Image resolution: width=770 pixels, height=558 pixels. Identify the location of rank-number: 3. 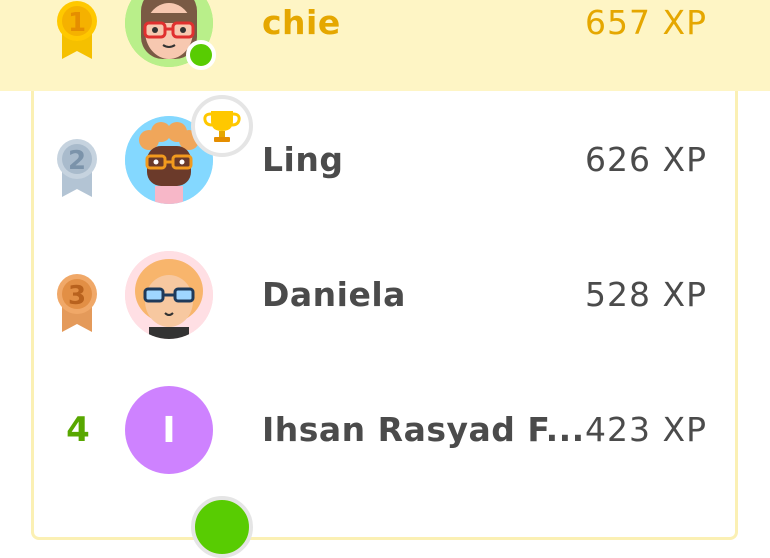
(77, 296).